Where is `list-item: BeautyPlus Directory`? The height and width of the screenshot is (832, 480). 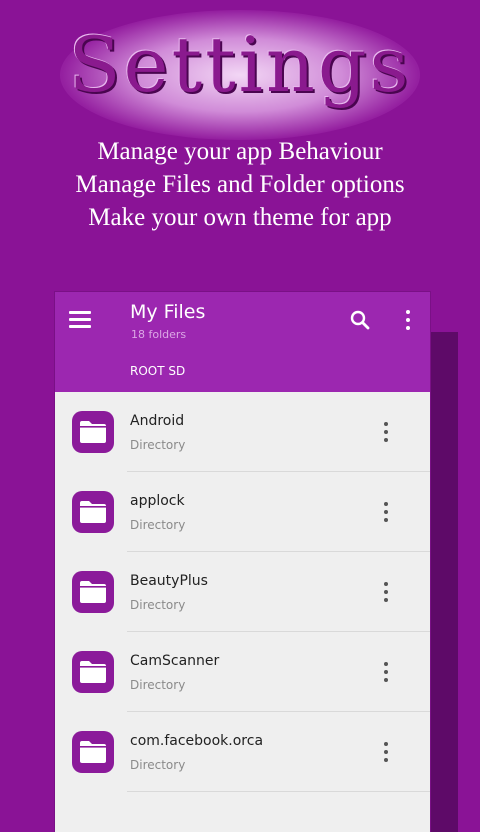 list-item: BeautyPlus Directory is located at coordinates (242, 592).